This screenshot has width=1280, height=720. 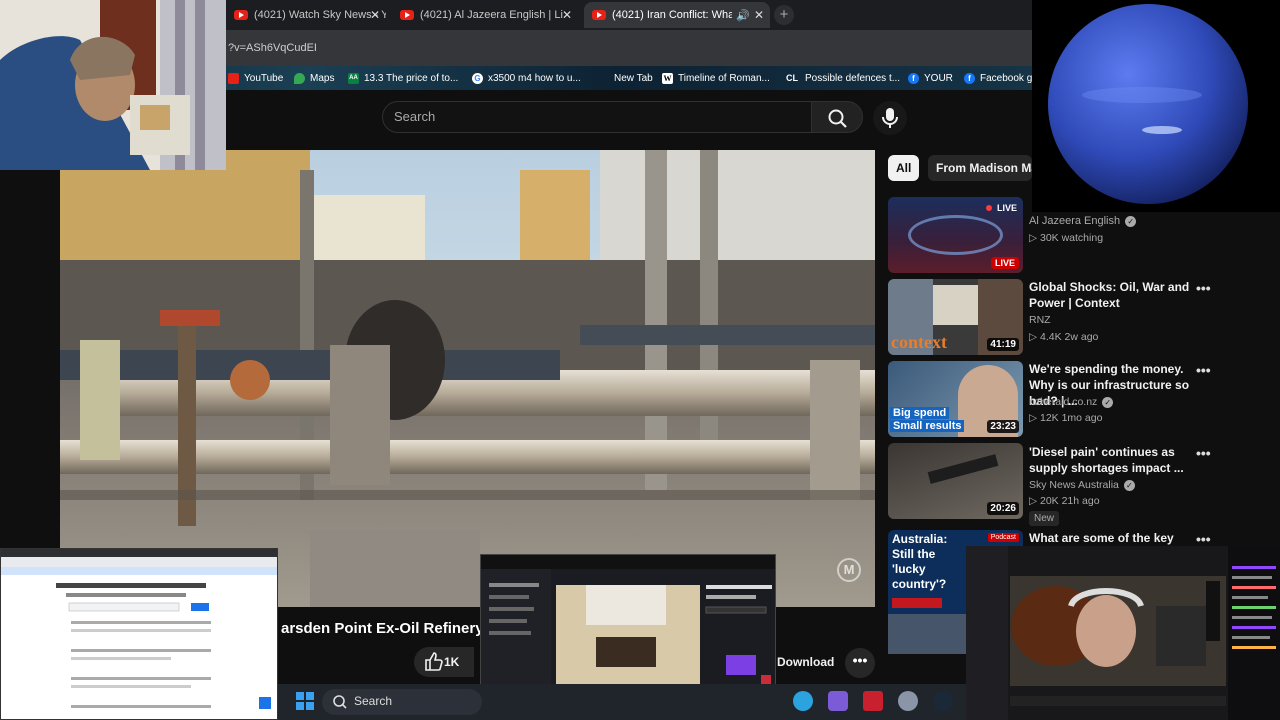 What do you see at coordinates (1040, 320) in the screenshot?
I see `rec-channel: RNZ` at bounding box center [1040, 320].